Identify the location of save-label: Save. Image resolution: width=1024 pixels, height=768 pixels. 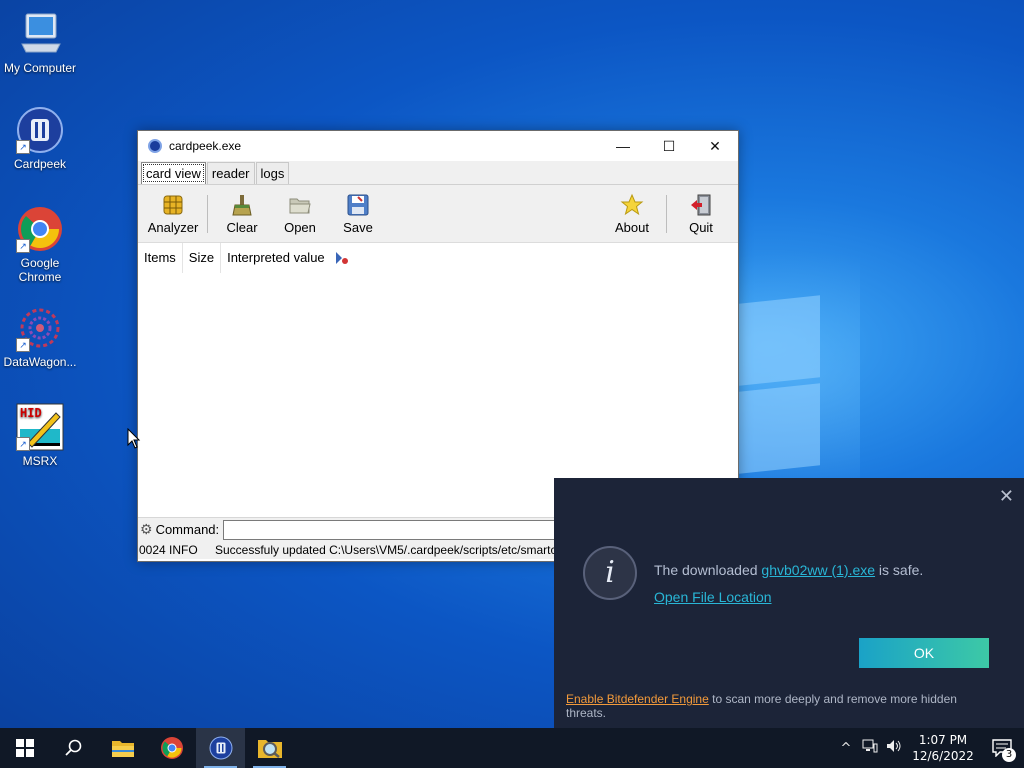
(358, 227).